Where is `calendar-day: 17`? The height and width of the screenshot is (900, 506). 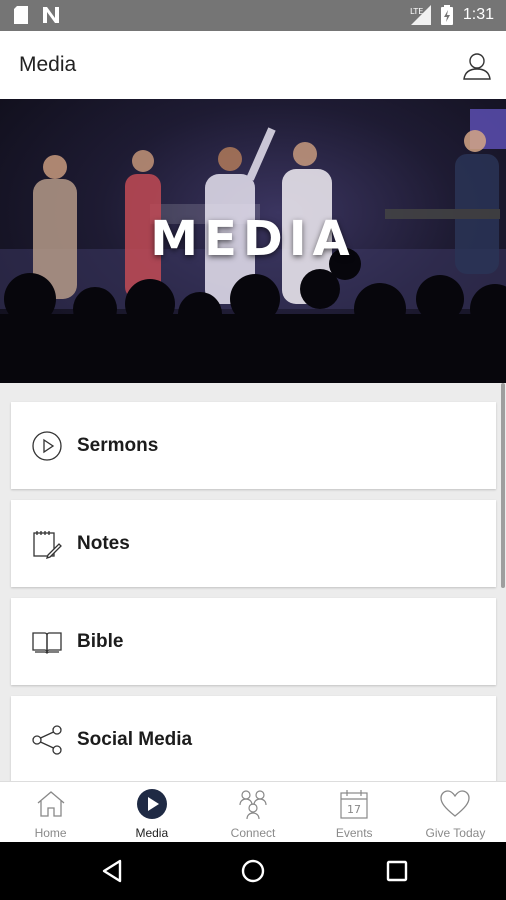
calendar-day: 17 is located at coordinates (354, 809).